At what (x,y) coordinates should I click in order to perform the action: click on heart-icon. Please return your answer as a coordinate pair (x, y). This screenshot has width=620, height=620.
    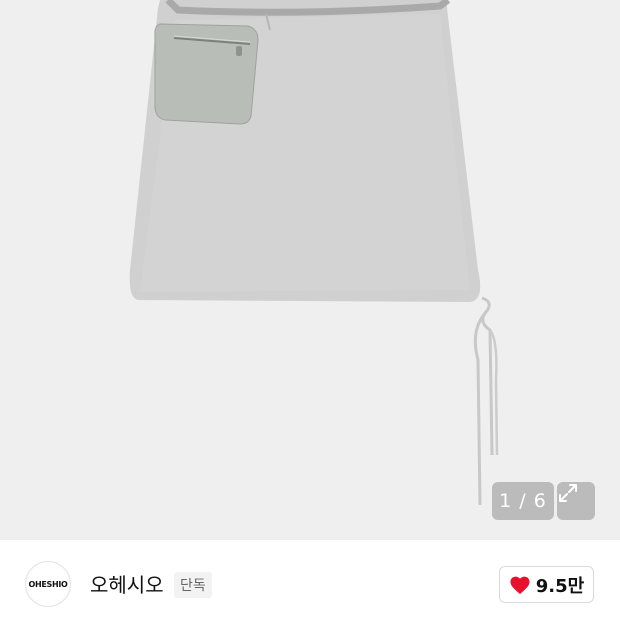
    Looking at the image, I should click on (520, 585).